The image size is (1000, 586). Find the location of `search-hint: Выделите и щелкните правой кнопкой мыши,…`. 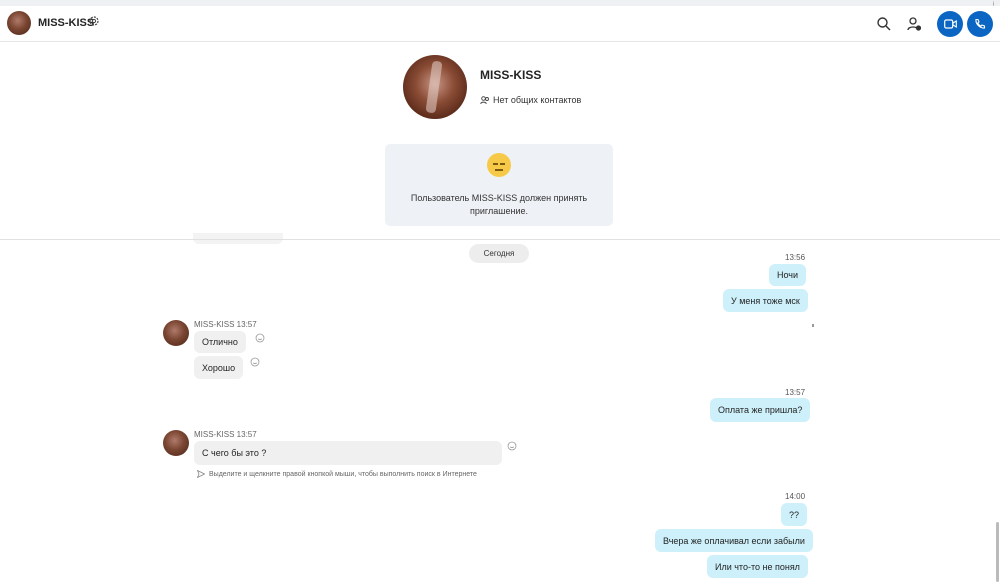

search-hint: Выделите и щелкните правой кнопкой мыши,… is located at coordinates (337, 474).